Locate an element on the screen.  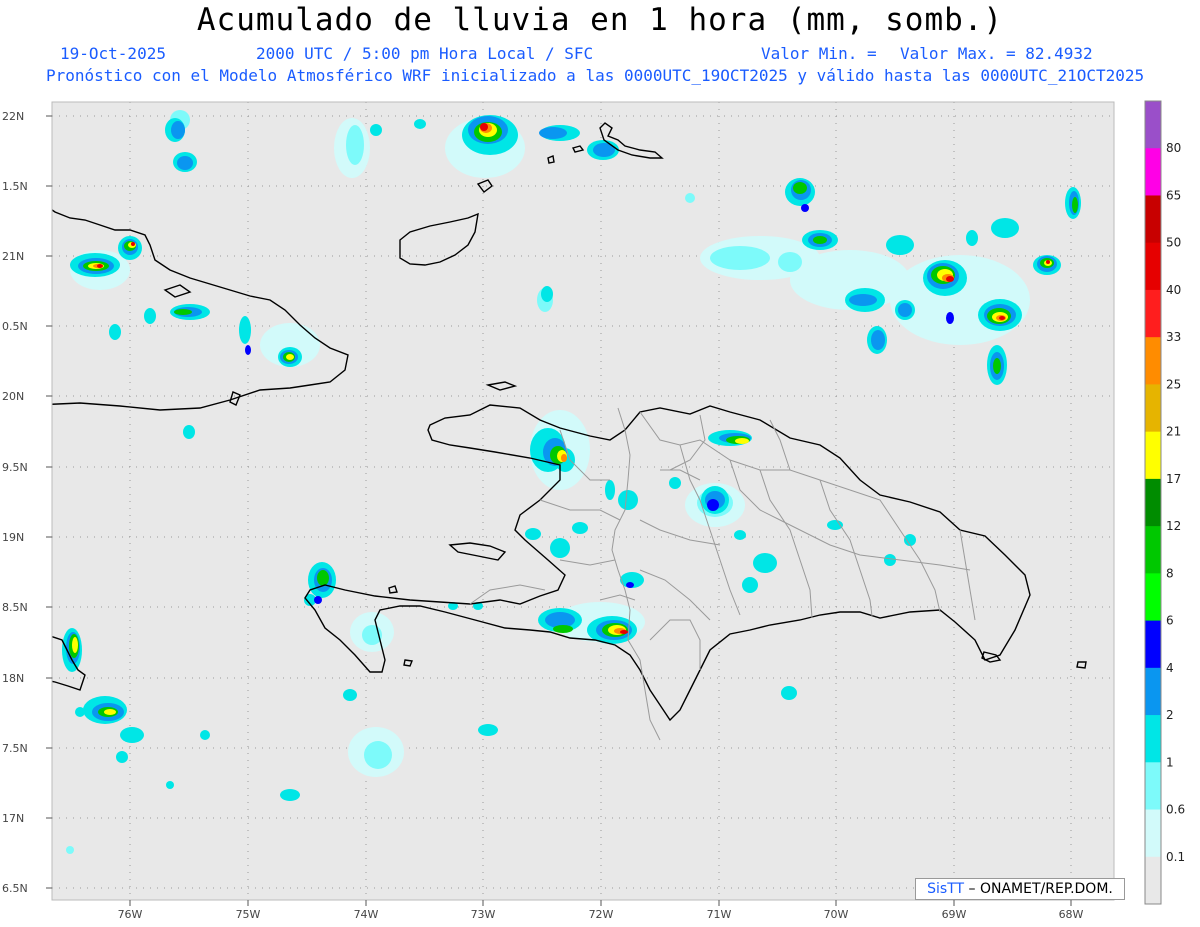
colorbar-label: 50 is located at coordinates (1173, 243).